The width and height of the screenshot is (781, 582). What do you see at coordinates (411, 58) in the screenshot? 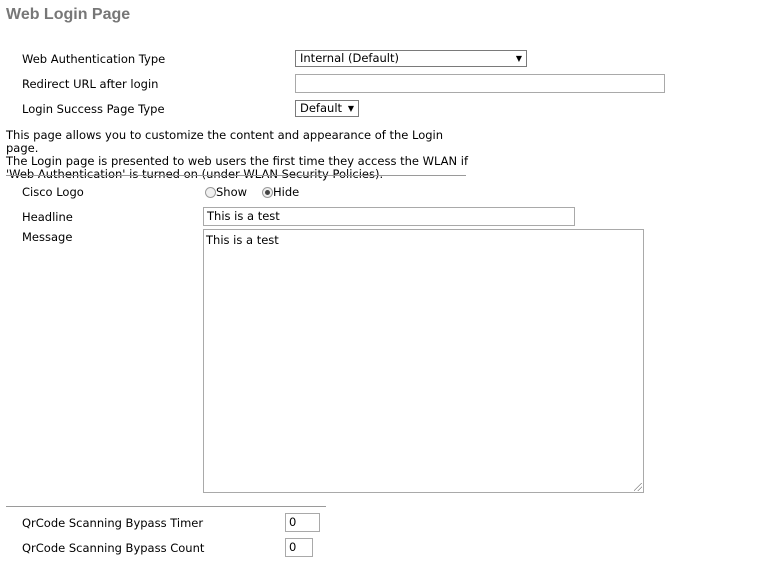
I see `auth-type-select: Internal (Default) ▼` at bounding box center [411, 58].